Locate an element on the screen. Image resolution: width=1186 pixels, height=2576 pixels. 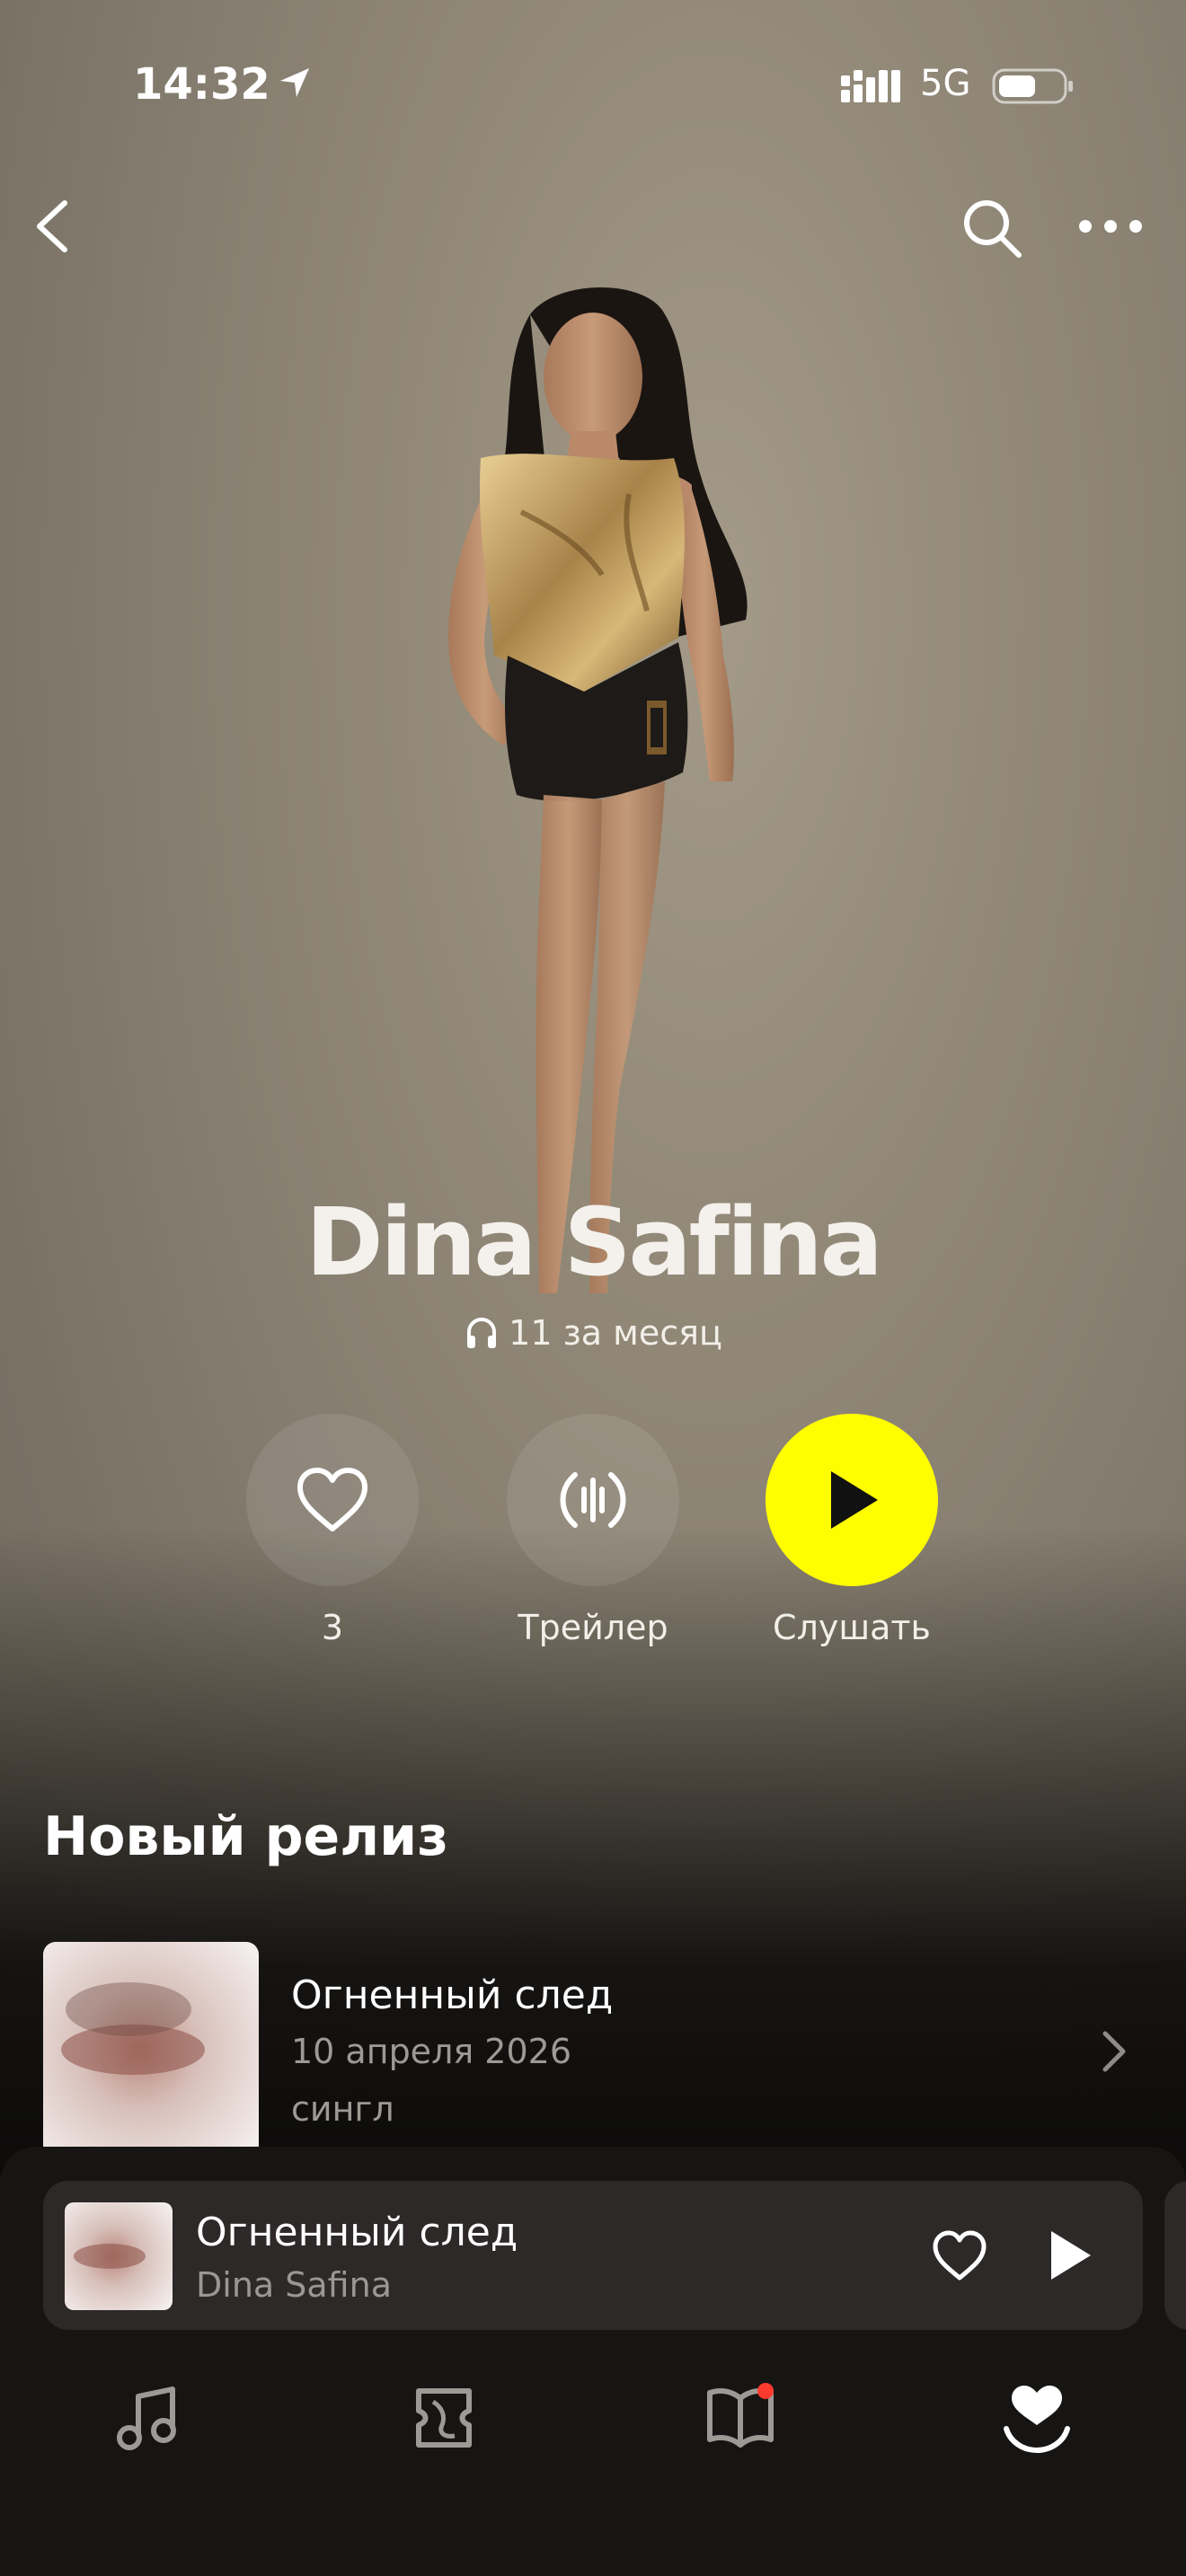
artist-photo is located at coordinates (598, 790).